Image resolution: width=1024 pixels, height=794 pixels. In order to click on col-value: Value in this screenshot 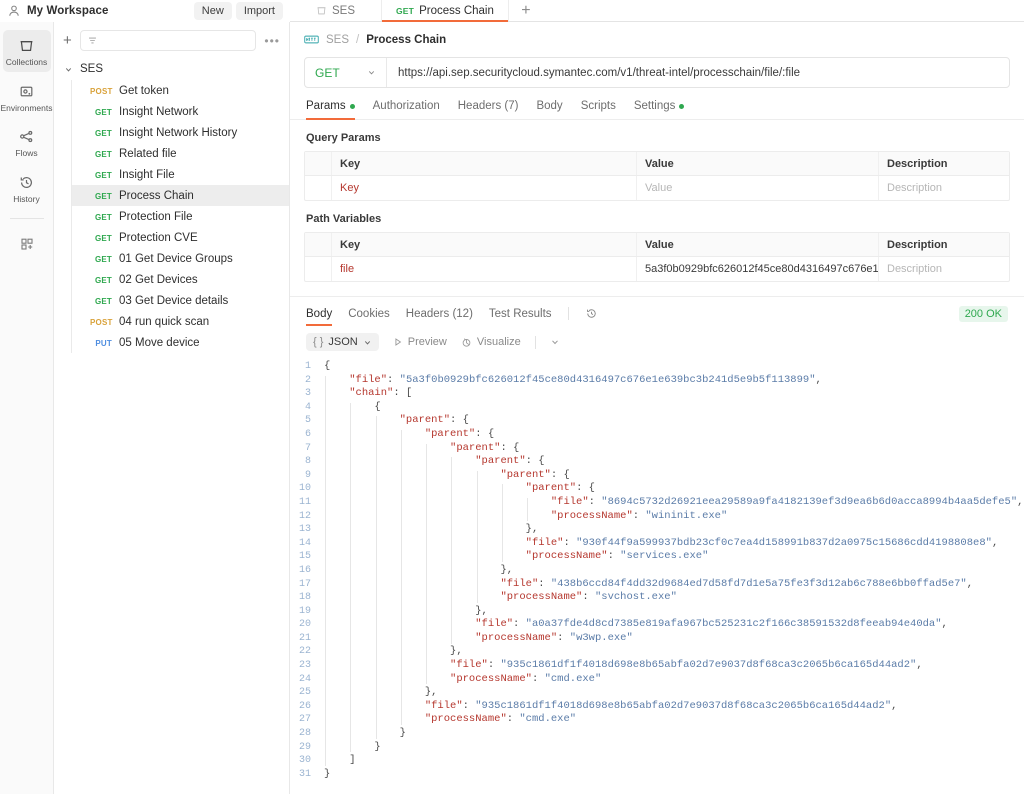, I will do `click(758, 244)`.